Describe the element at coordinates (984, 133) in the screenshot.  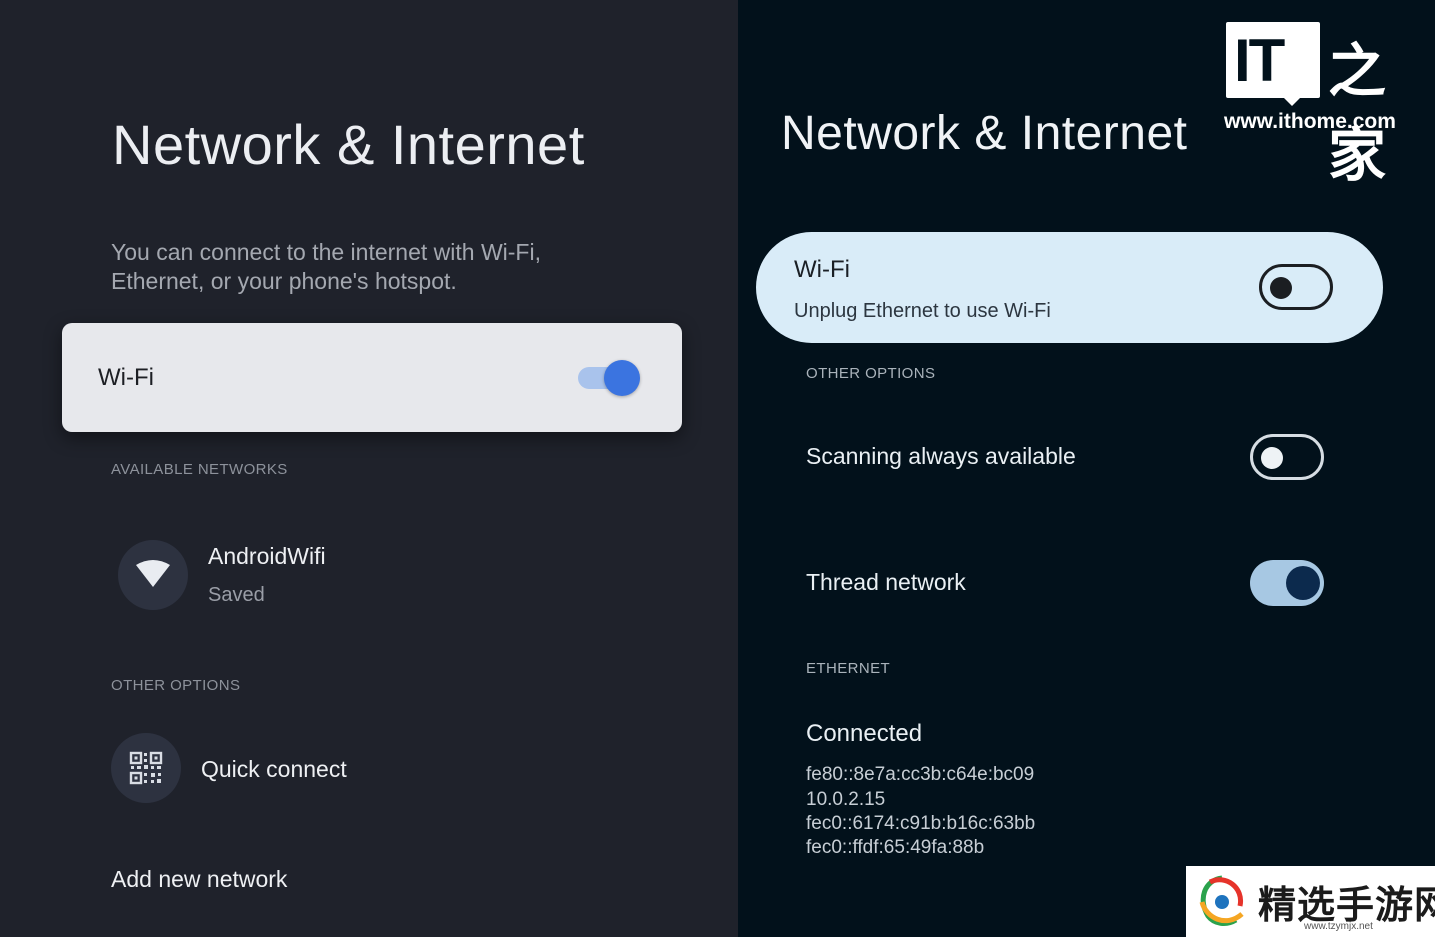
I see `page-title-right: Network & Internet` at that location.